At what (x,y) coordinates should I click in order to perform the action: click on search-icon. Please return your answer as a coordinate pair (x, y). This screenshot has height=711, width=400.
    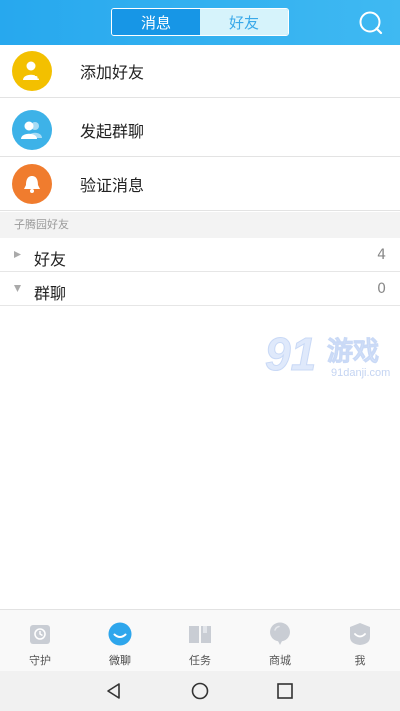
    Looking at the image, I should click on (371, 23).